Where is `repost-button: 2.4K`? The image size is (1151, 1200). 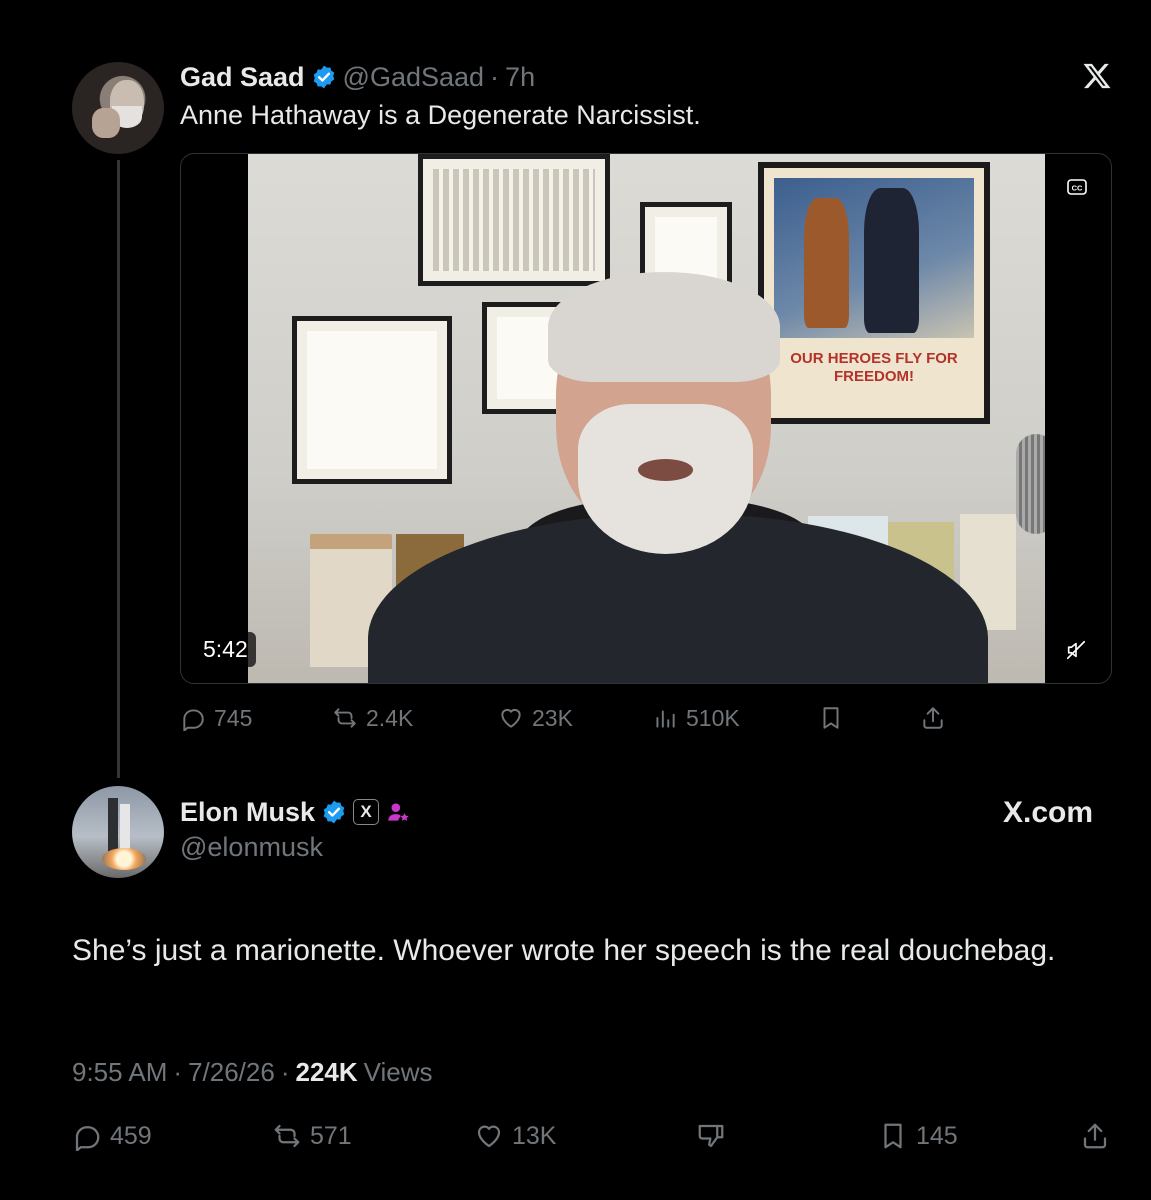 repost-button: 2.4K is located at coordinates (372, 718).